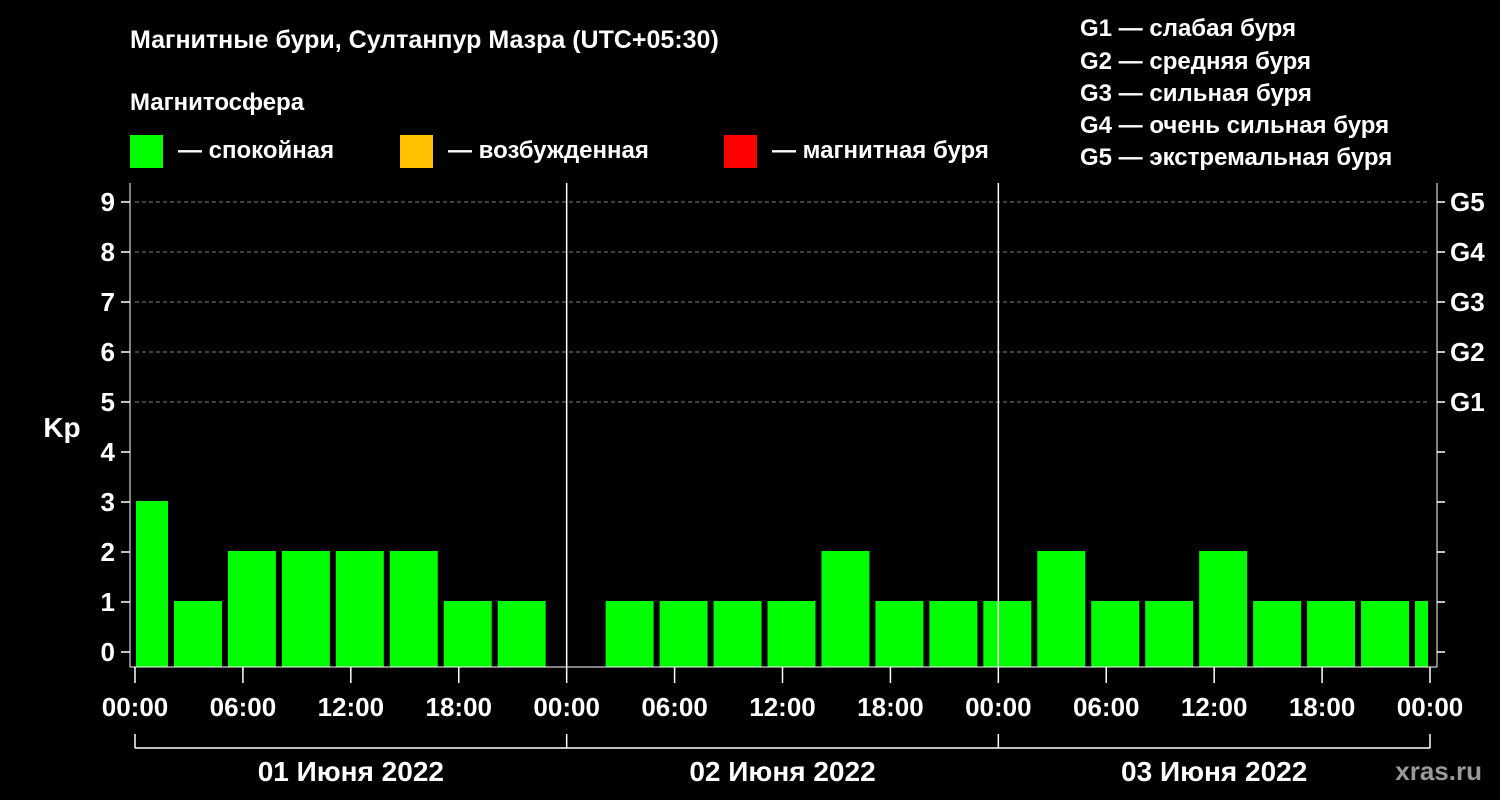  I want to click on g-scale-g3: G3 — сильная буря, so click(1196, 93).